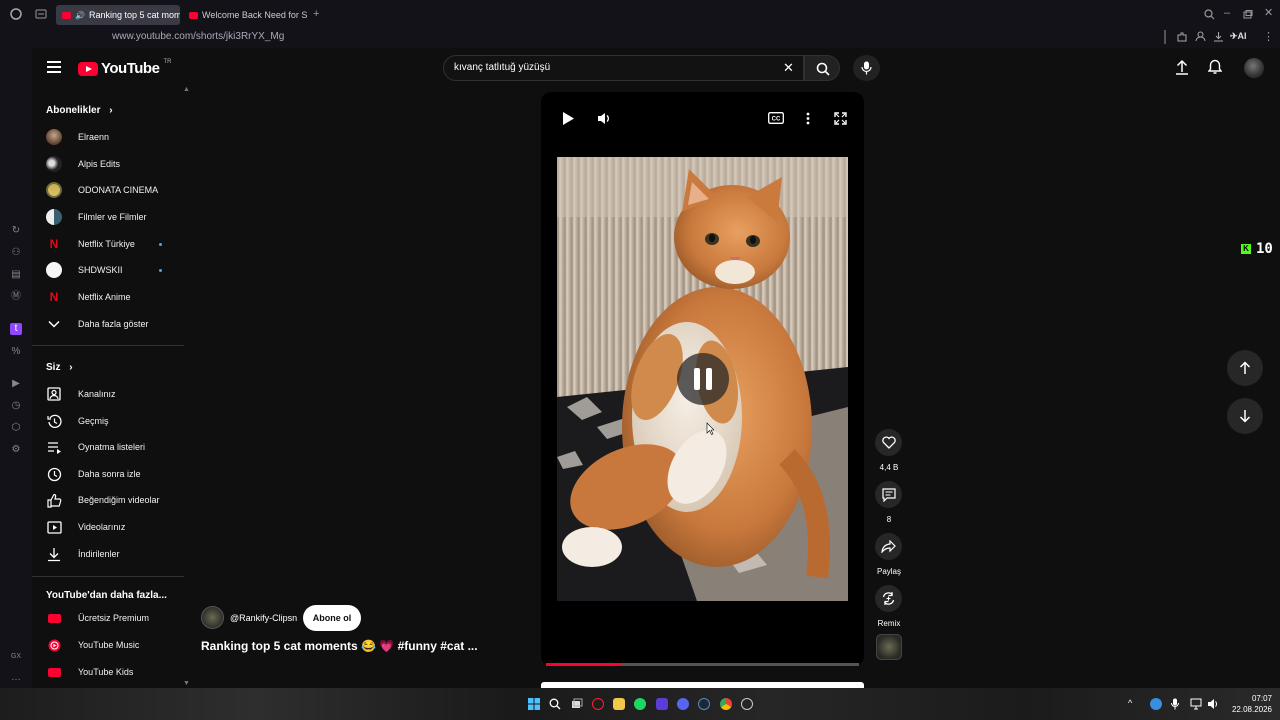 The width and height of the screenshot is (1280, 720). What do you see at coordinates (866, 68) in the screenshot?
I see `voice-search-button` at bounding box center [866, 68].